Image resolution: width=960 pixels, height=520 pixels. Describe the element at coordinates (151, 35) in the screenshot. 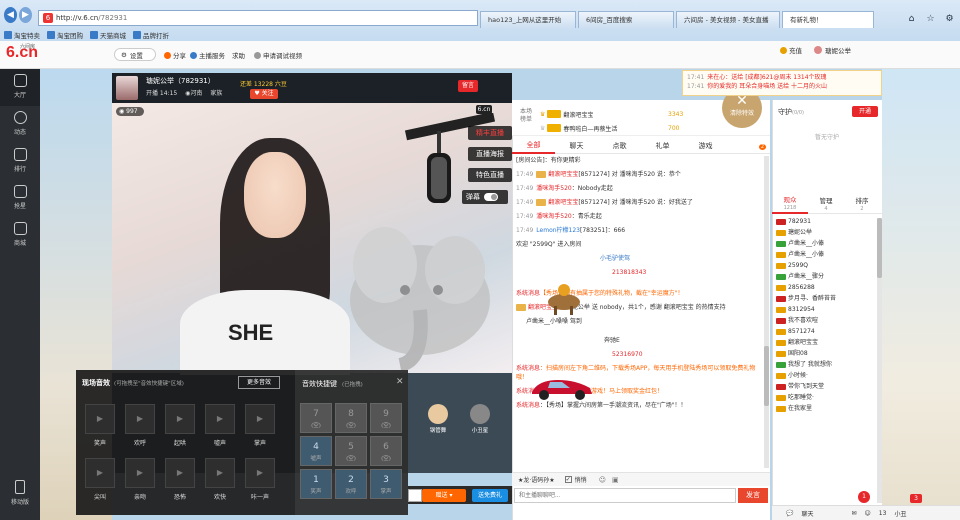

I see `favorite-item: 品牌打折` at that location.